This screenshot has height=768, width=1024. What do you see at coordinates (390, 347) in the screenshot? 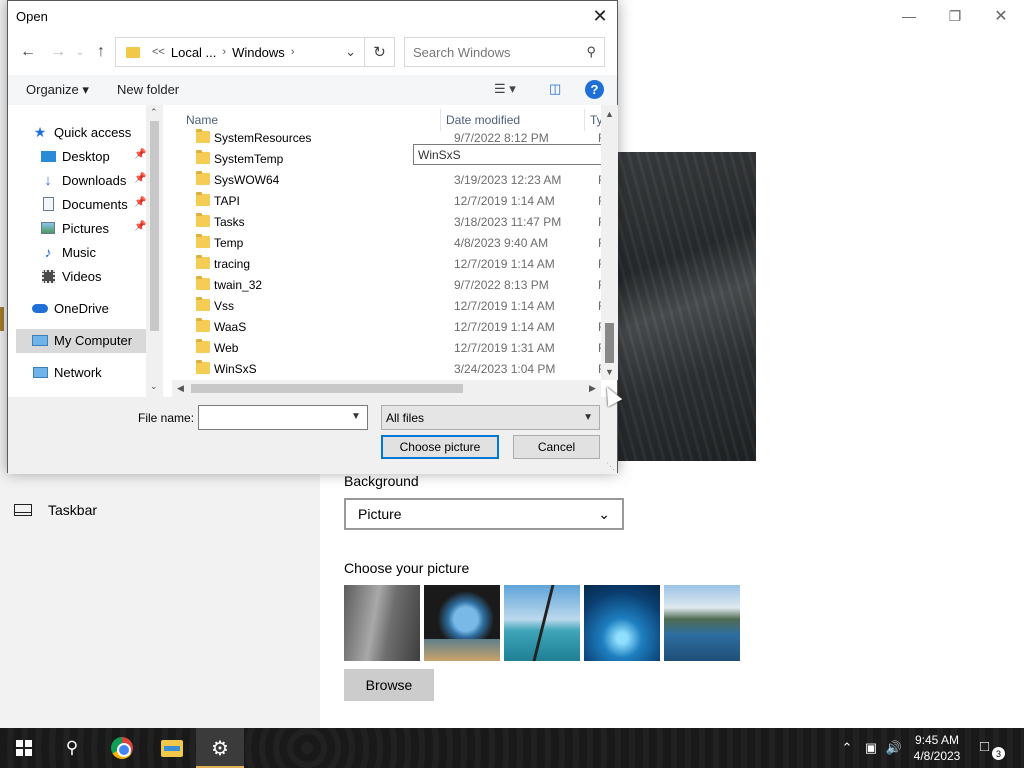
I see `file-row: Web12/7/2019 1:31 AMFi` at bounding box center [390, 347].